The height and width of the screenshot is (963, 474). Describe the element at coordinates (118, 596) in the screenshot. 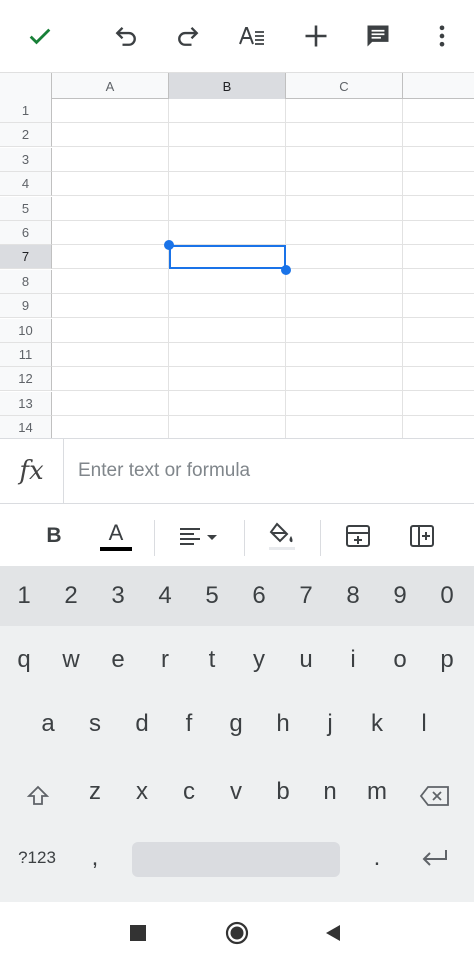

I see `key-3: 3` at that location.